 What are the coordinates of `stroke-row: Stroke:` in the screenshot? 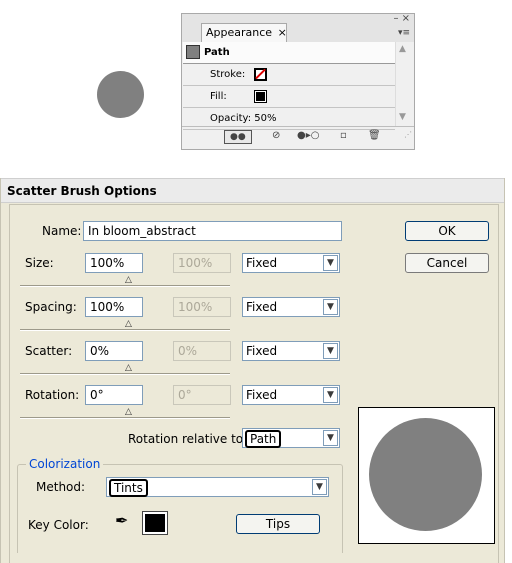 It's located at (289, 75).